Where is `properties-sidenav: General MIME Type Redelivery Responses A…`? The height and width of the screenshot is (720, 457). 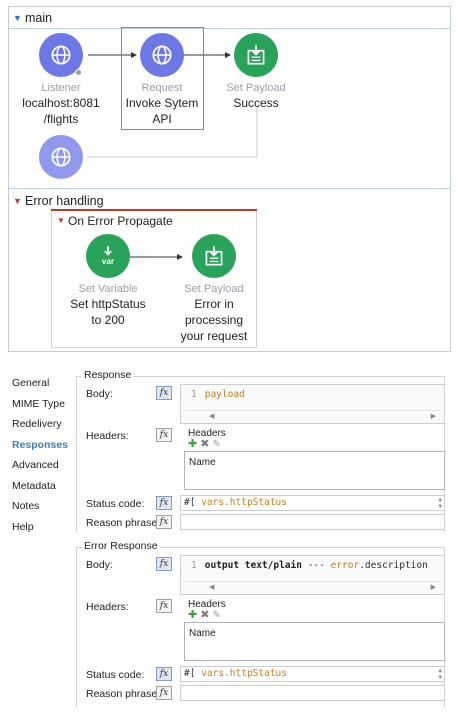 properties-sidenav: General MIME Type Redelivery Responses A… is located at coordinates (43, 458).